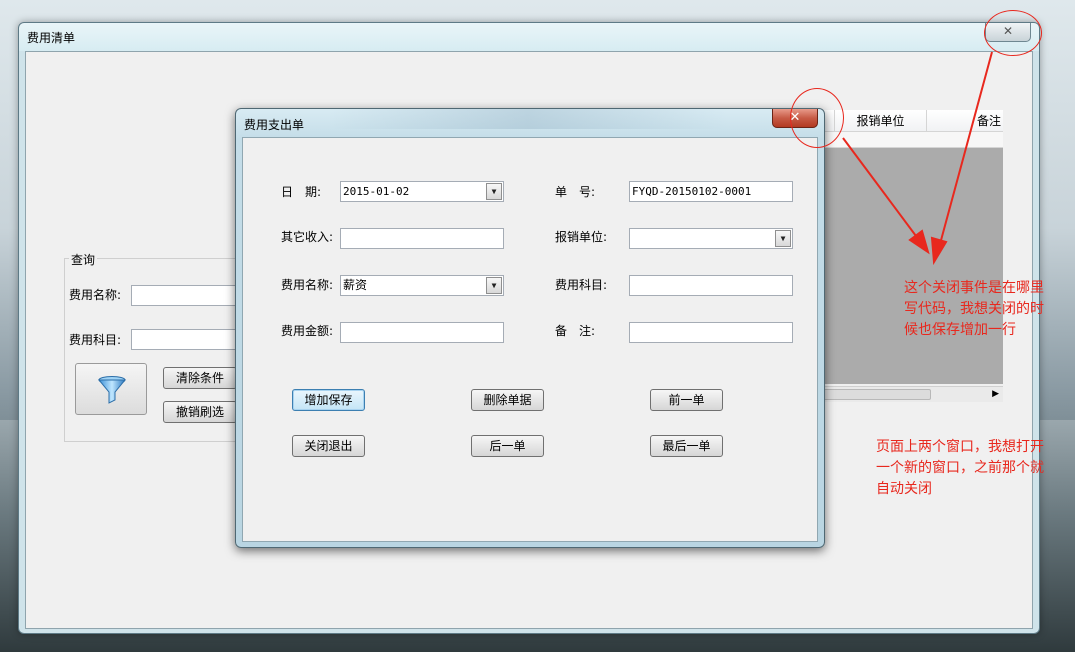 The image size is (1075, 652). What do you see at coordinates (974, 288) in the screenshot?
I see `note-line: 这个关闭事件是在哪里` at bounding box center [974, 288].